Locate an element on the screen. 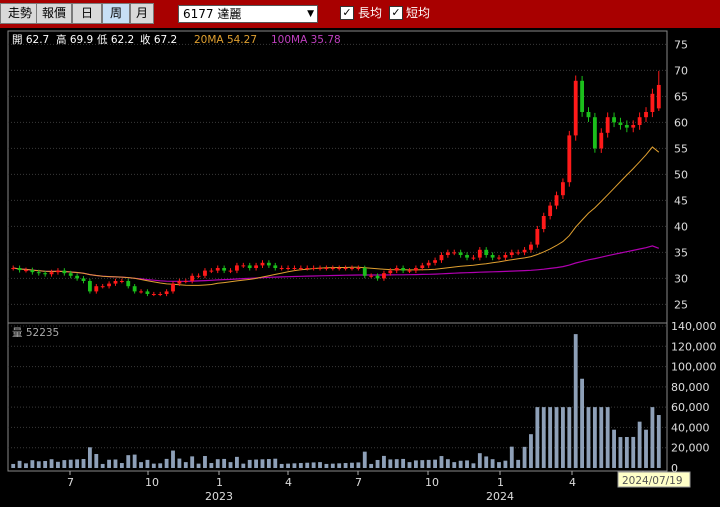 The width and height of the screenshot is (720, 507). price-tick-label: 35 is located at coordinates (681, 252).